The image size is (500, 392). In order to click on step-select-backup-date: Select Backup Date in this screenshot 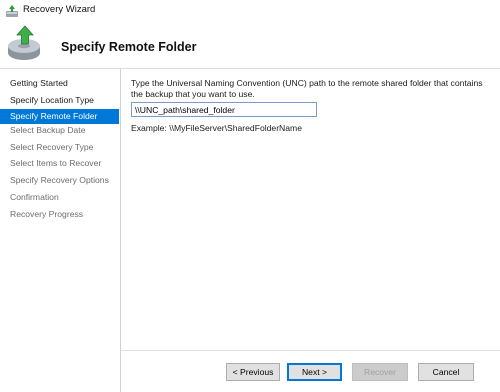, I will do `click(48, 130)`.